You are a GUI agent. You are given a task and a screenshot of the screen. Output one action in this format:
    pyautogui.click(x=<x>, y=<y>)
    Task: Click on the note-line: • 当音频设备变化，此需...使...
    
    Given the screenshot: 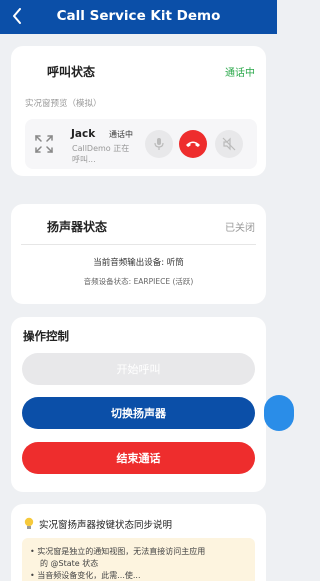 What is the action you would take?
    pyautogui.click(x=85, y=575)
    